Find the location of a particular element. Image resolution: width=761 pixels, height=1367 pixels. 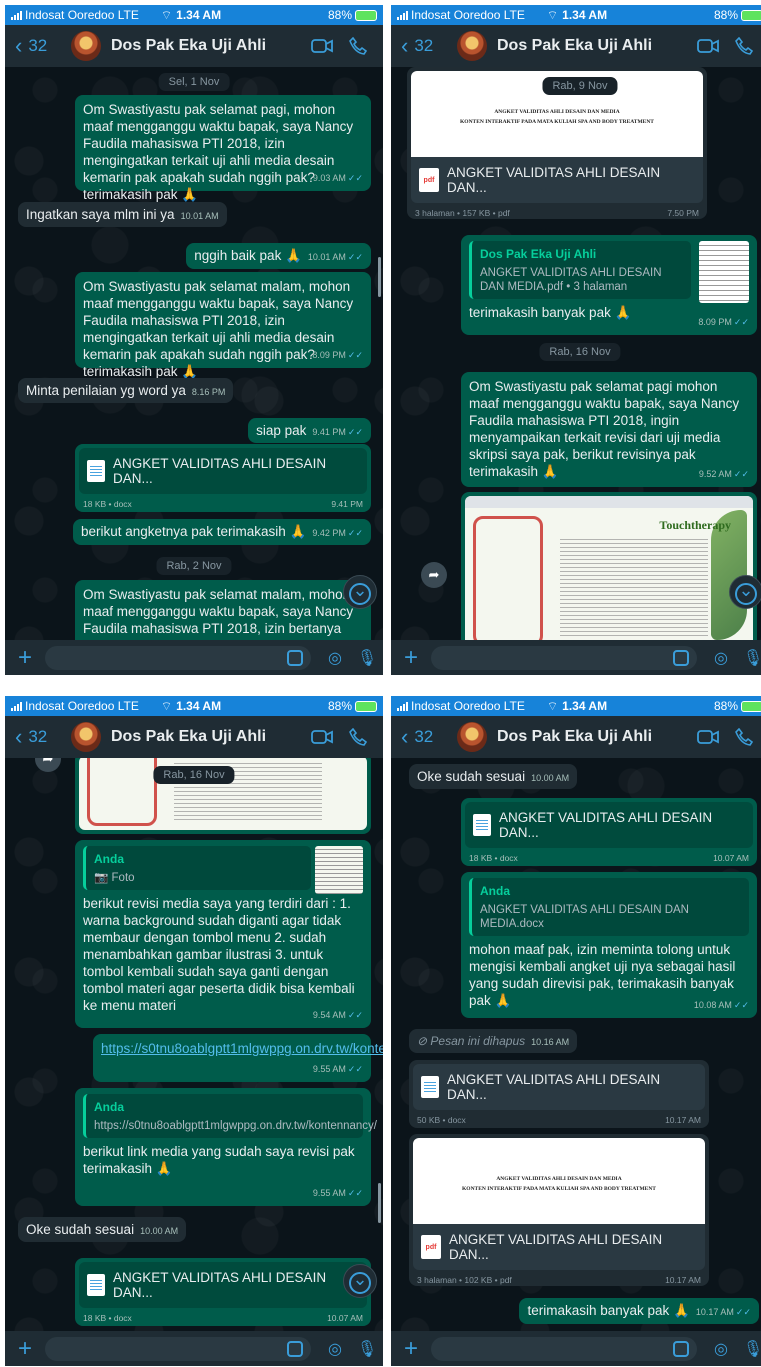

battery-indicator: 88% is located at coordinates (352, 706).